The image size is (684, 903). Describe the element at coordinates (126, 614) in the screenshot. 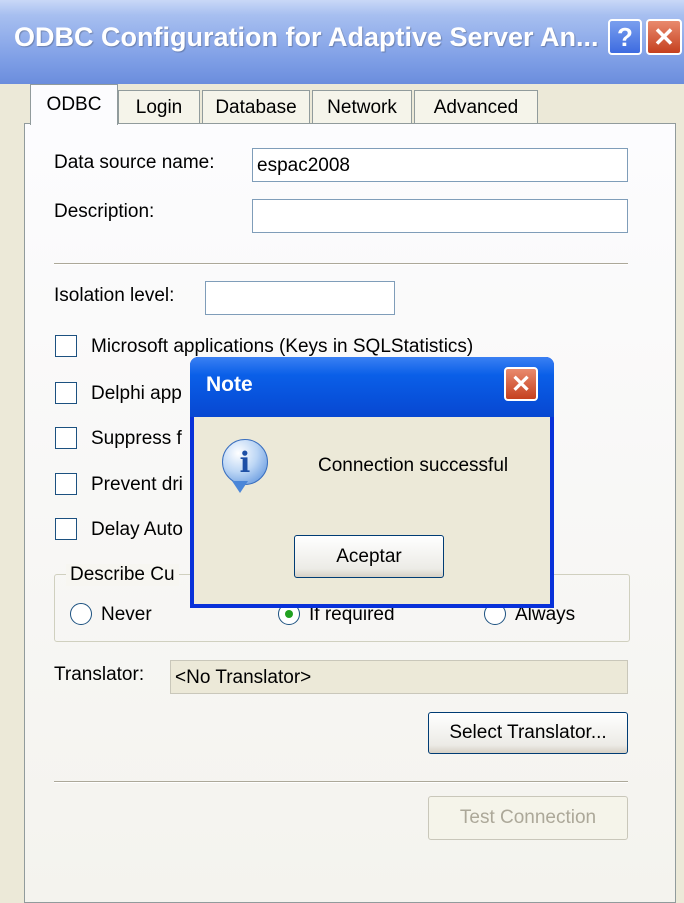

I see `radio-label: Never` at that location.